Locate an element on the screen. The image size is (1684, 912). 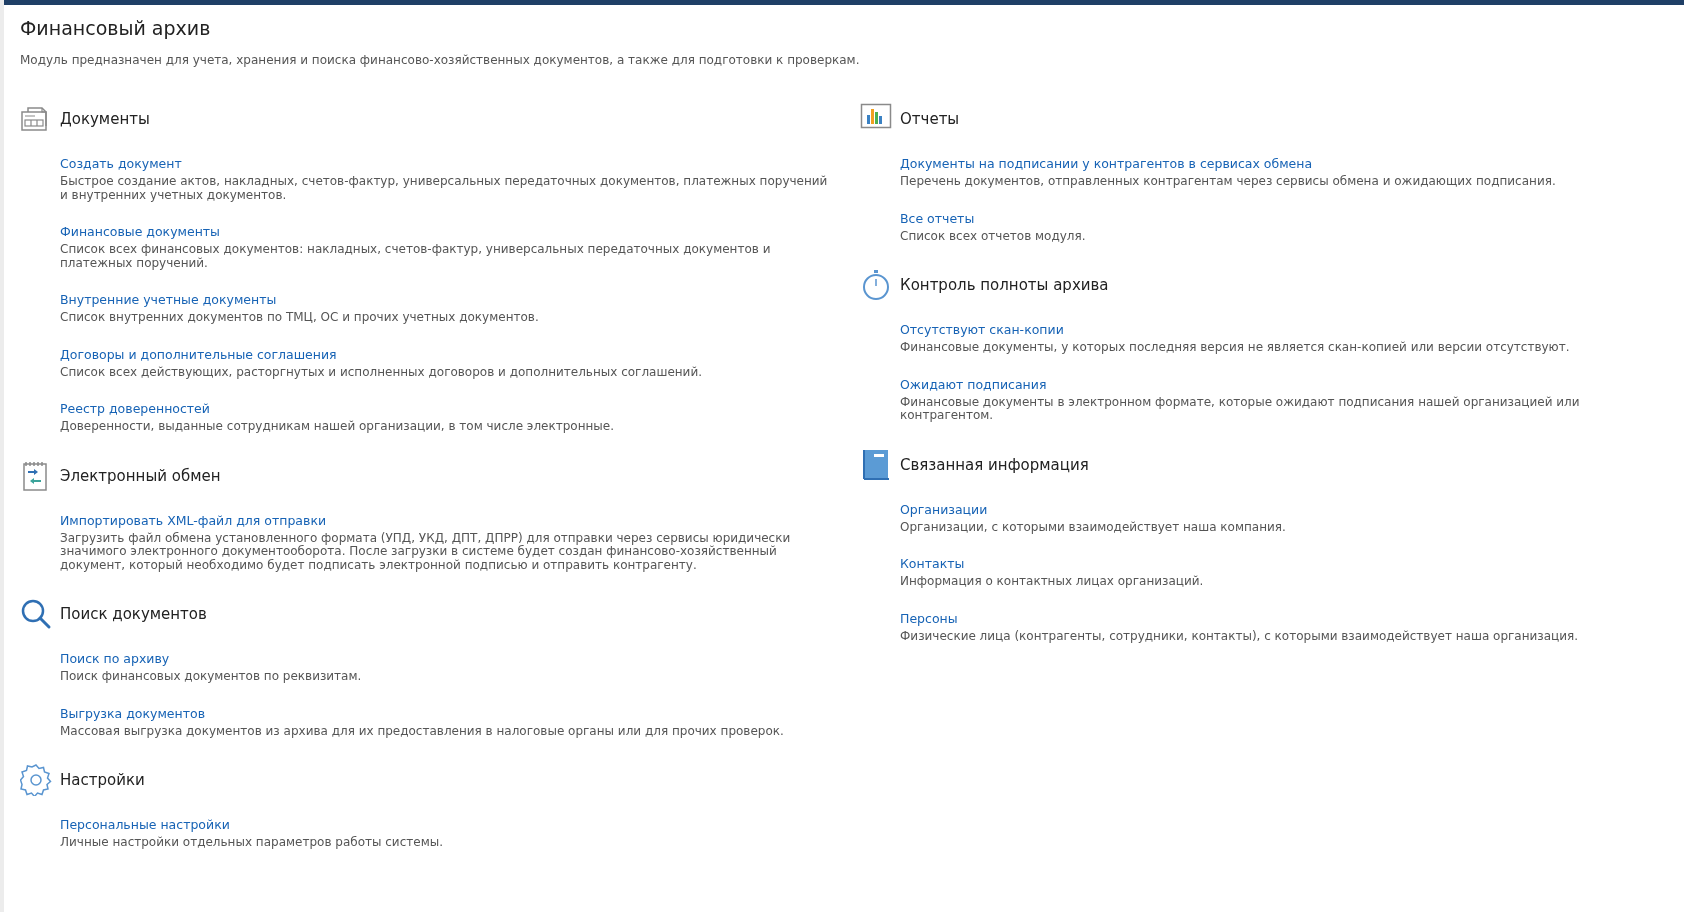
link-description: Организации, с которыми взаимодействует наша компания. is located at coordinates (1093, 527).